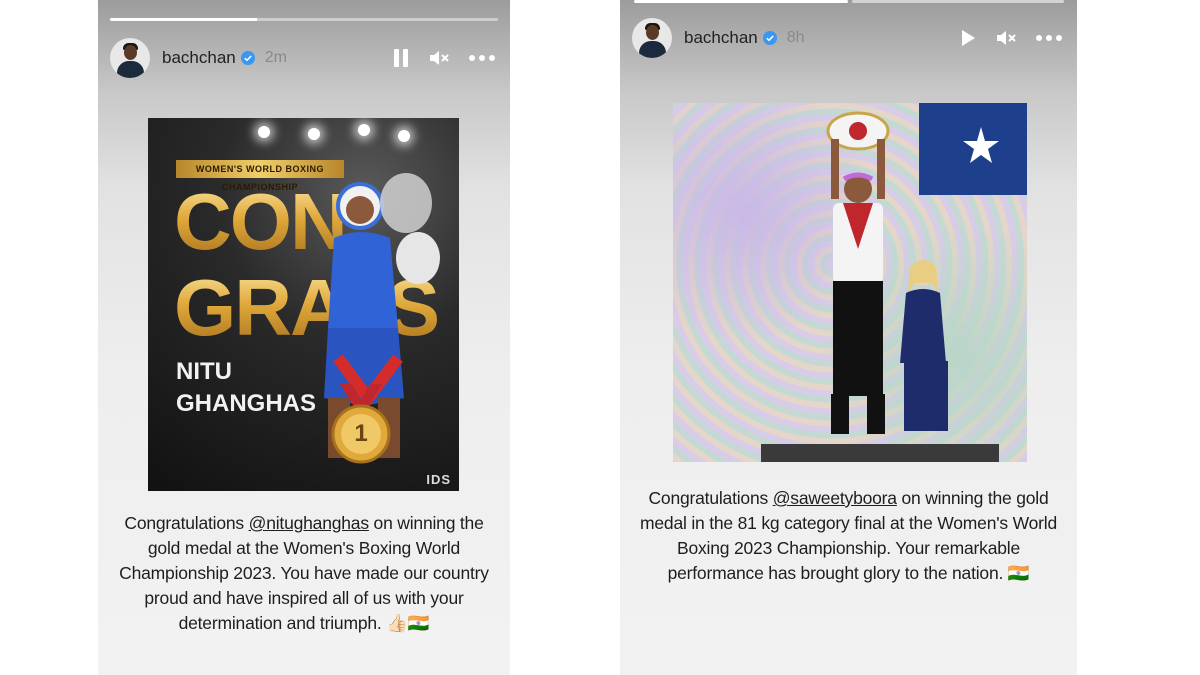  I want to click on story-header: bachchan 2m, so click(303, 58).